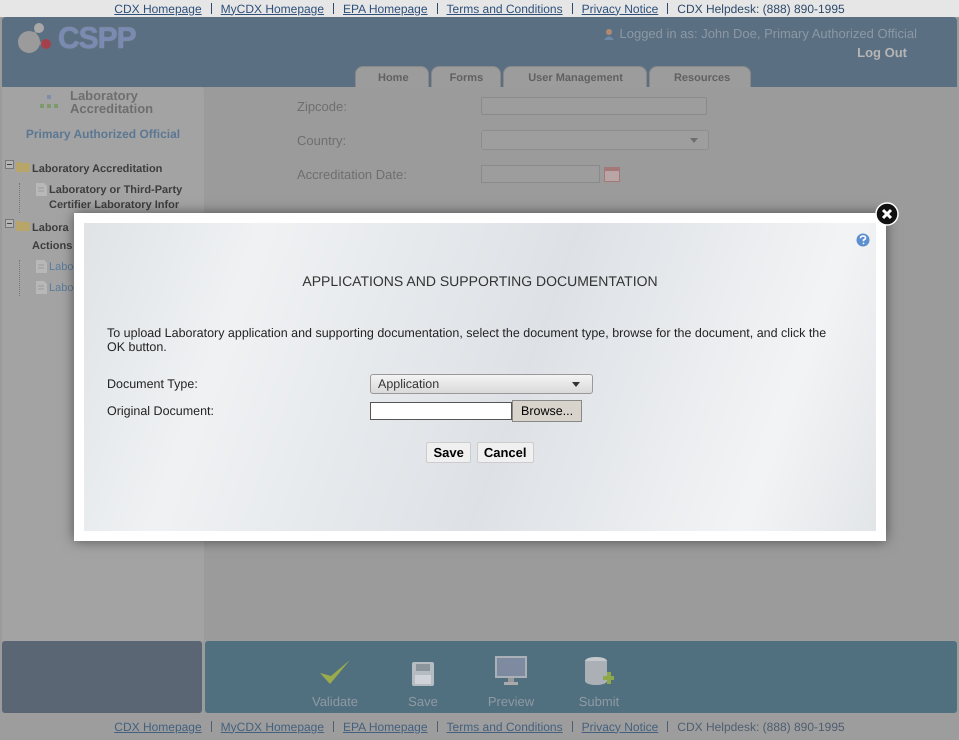 The image size is (959, 740). Describe the element at coordinates (272, 727) in the screenshot. I see `footer-link: MyCDX Homepage` at that location.